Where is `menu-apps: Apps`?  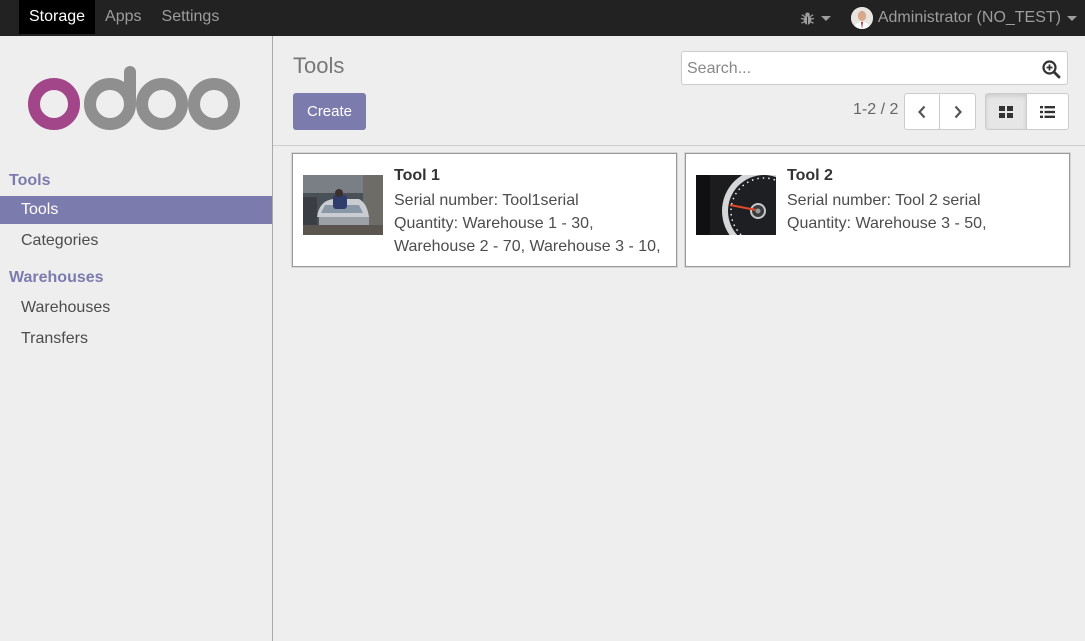
menu-apps: Apps is located at coordinates (123, 17).